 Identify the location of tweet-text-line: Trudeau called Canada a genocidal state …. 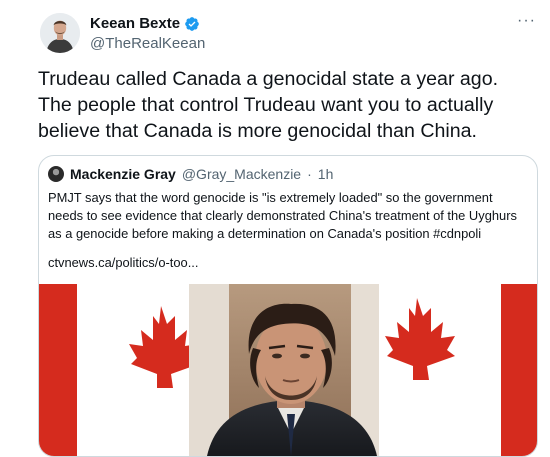
(268, 79).